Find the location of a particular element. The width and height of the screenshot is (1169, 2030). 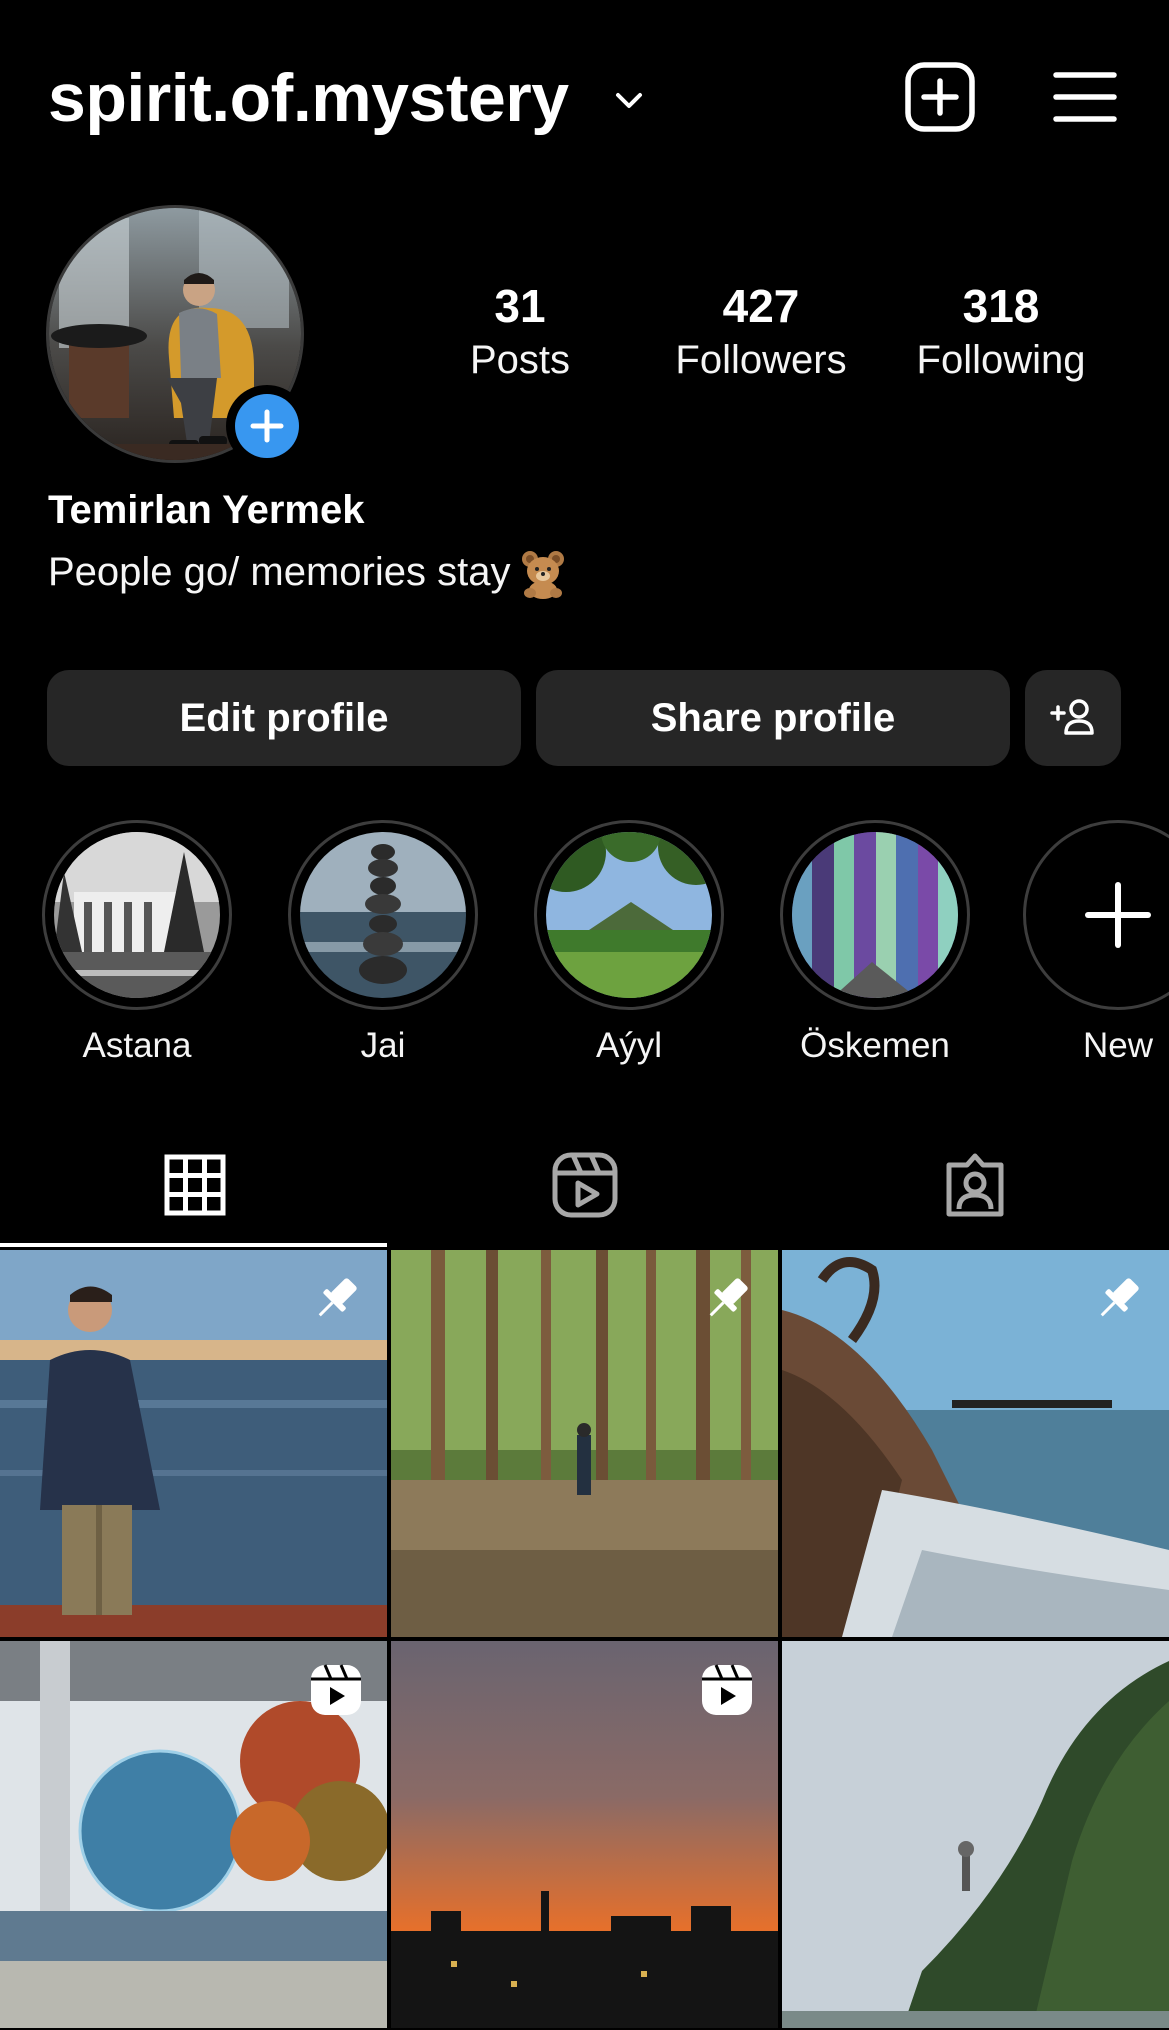

posts-count: 31 Posts is located at coordinates (520, 332).